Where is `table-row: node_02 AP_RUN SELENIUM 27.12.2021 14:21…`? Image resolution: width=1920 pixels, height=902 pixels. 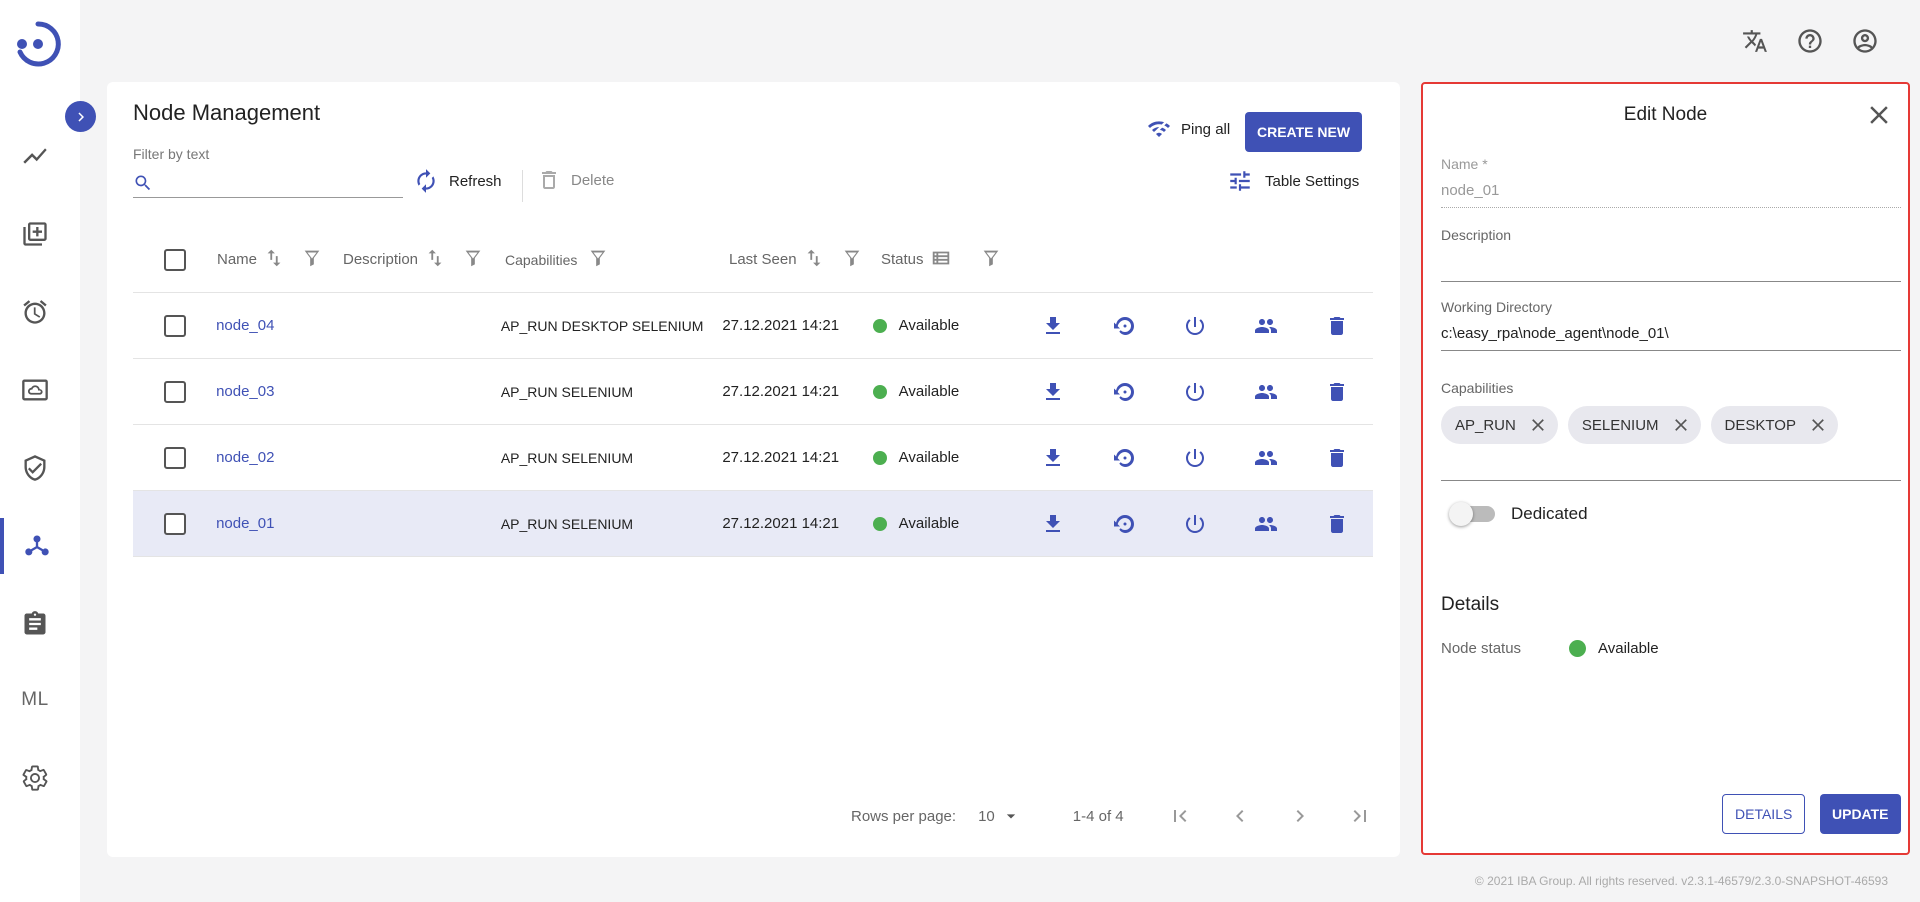 table-row: node_02 AP_RUN SELENIUM 27.12.2021 14:21… is located at coordinates (753, 458).